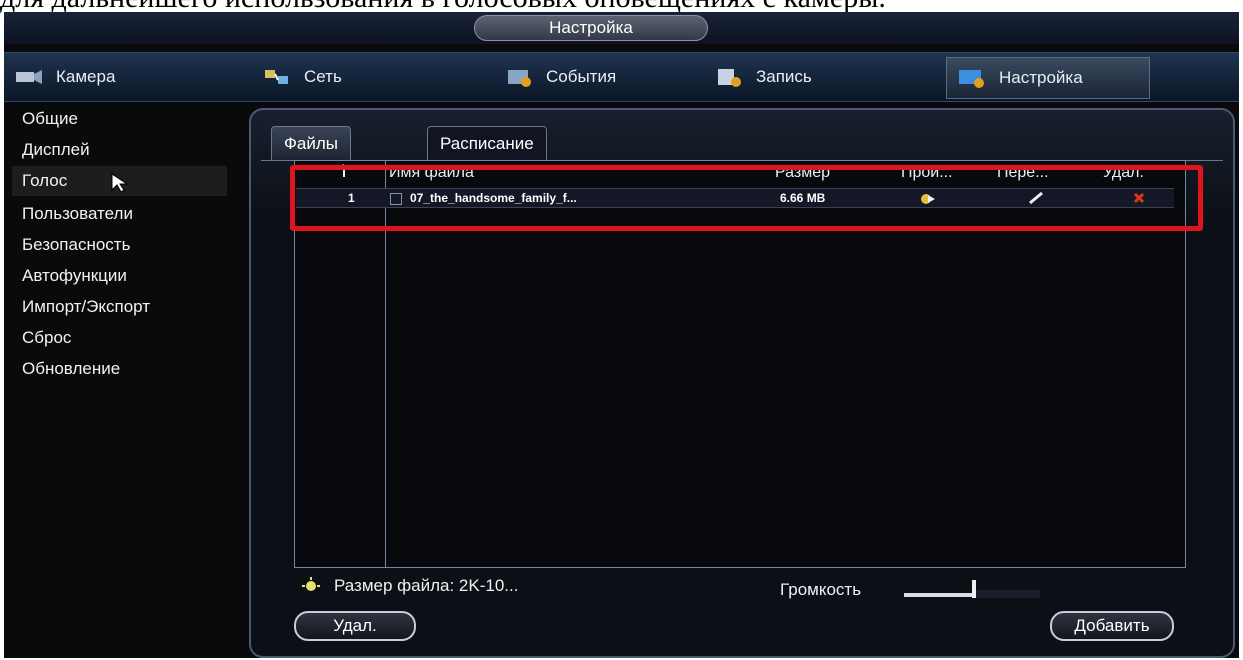 The width and height of the screenshot is (1243, 660). I want to click on info-bulb-icon, so click(311, 584).